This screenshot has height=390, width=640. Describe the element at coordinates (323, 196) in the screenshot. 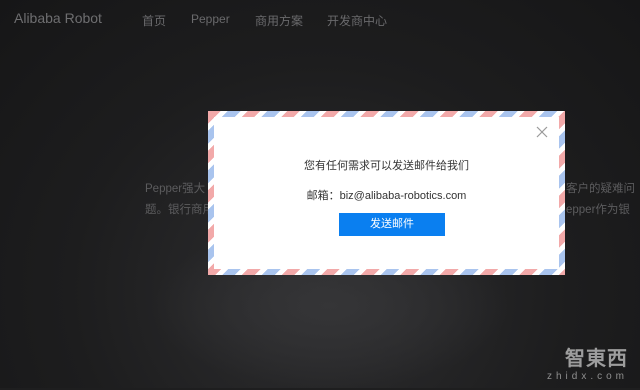

I see `email-label: 邮箱：` at that location.